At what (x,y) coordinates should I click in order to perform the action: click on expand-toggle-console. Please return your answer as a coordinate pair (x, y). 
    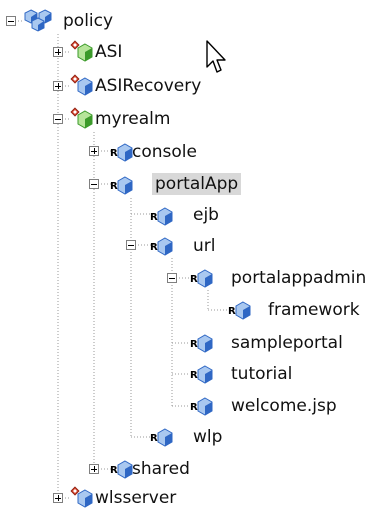
    Looking at the image, I should click on (94, 151).